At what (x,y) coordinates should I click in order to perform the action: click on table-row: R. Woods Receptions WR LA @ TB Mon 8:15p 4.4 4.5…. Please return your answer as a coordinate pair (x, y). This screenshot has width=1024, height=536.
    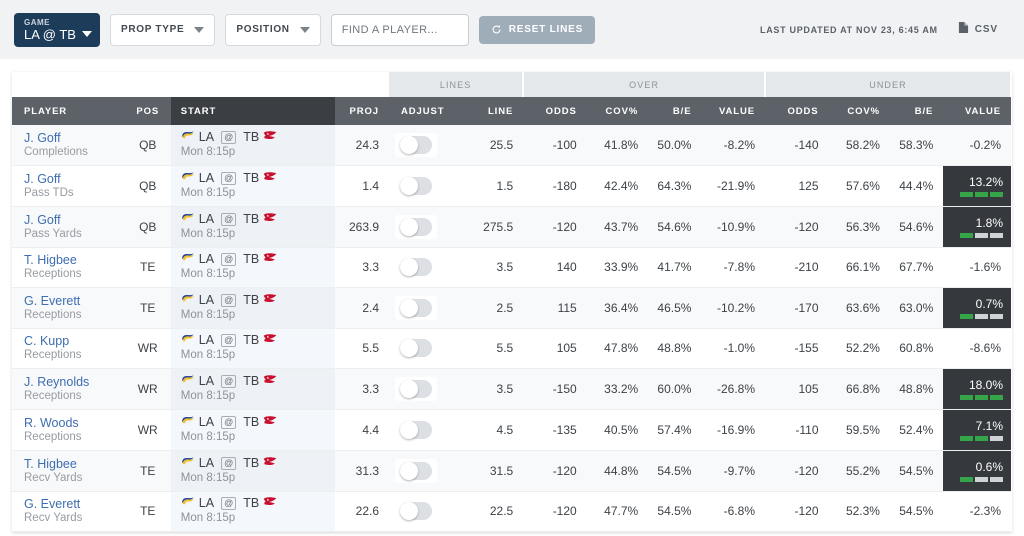
    Looking at the image, I should click on (511, 430).